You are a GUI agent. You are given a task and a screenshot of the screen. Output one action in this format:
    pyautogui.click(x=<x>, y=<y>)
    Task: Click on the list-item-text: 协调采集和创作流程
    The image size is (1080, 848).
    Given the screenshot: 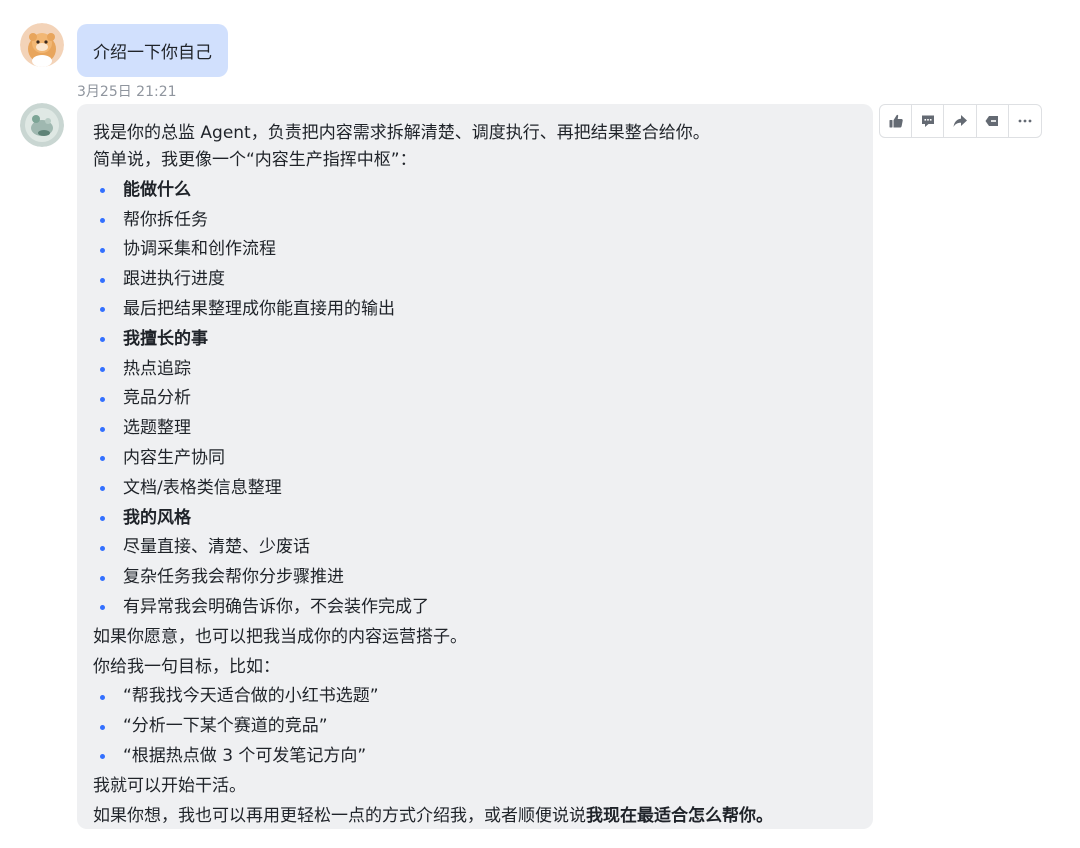 What is the action you would take?
    pyautogui.click(x=199, y=249)
    